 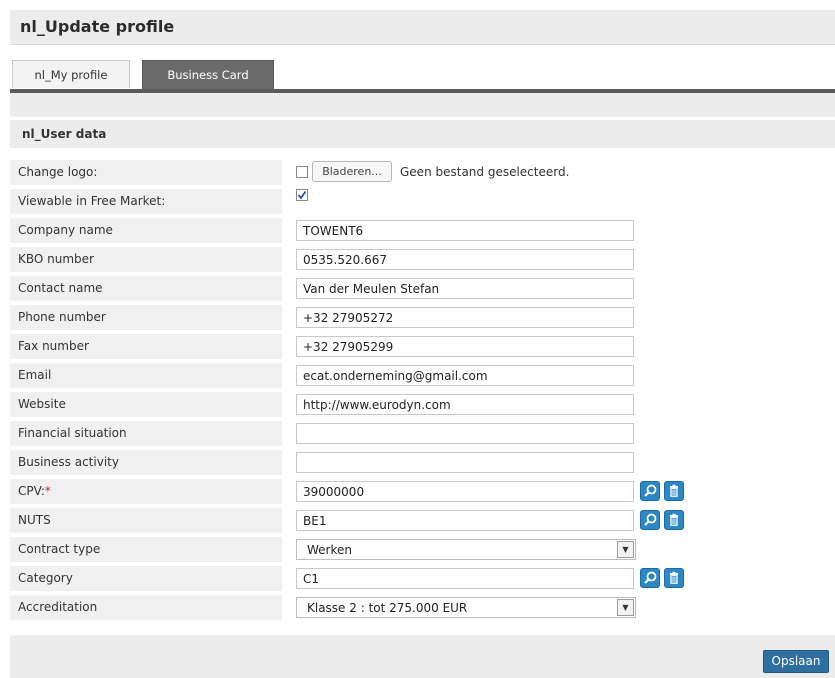 I want to click on row-phone-number: Phone number +32 27905272, so click(x=422, y=317).